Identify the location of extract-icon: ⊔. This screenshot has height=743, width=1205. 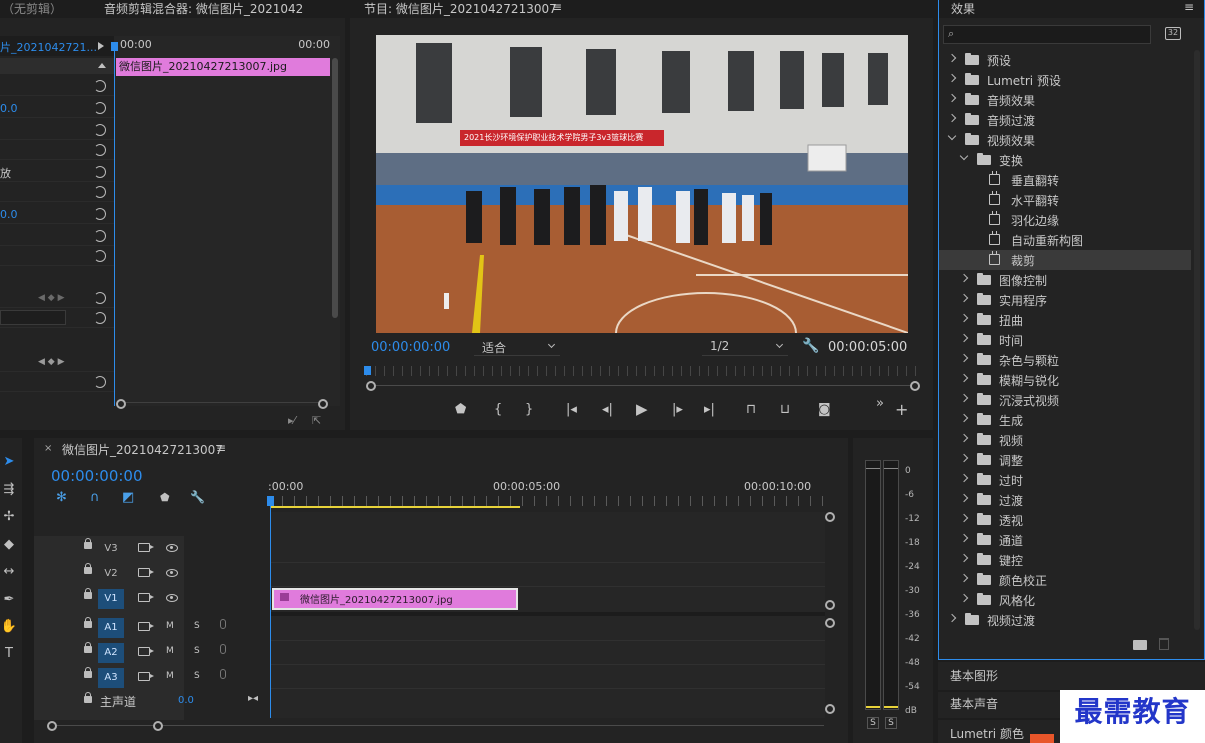
(785, 409).